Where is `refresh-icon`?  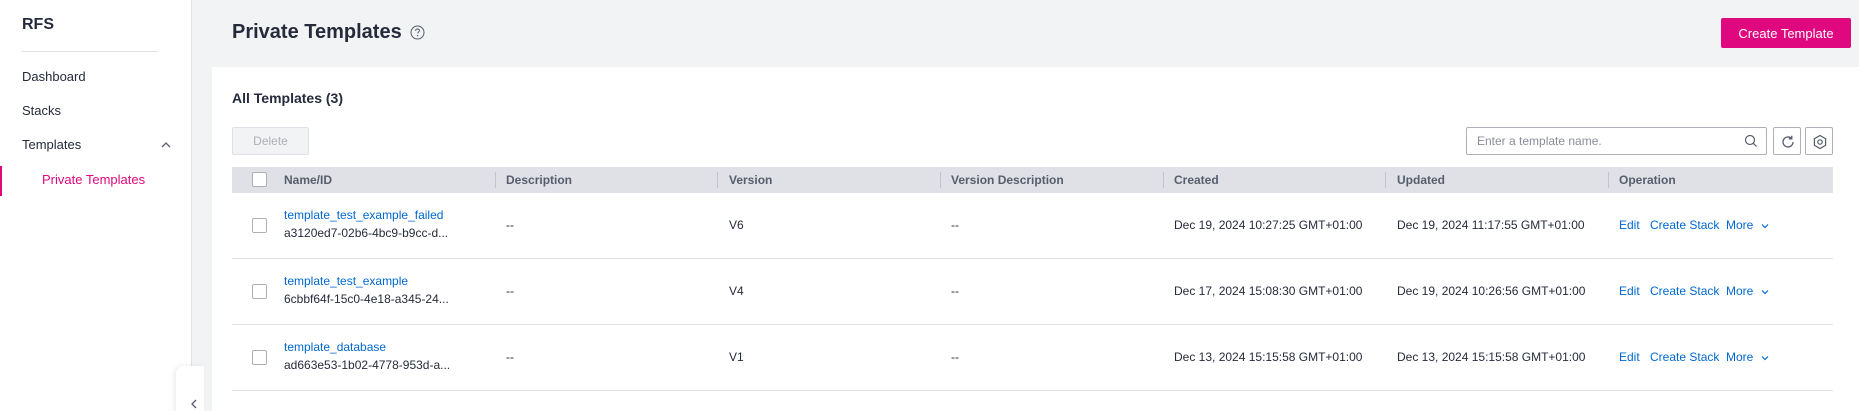
refresh-icon is located at coordinates (1788, 141).